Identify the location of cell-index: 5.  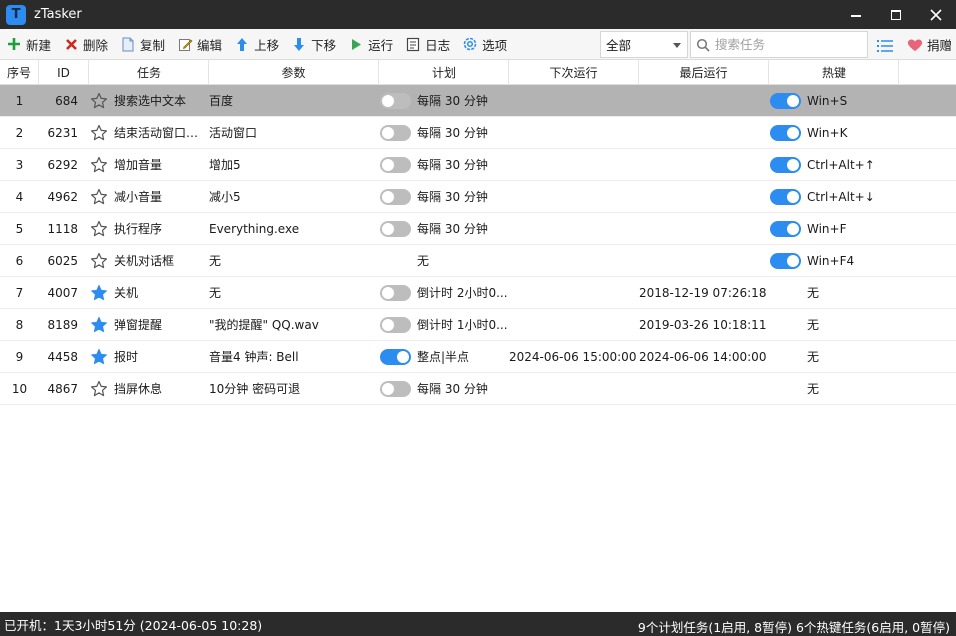
(19, 228).